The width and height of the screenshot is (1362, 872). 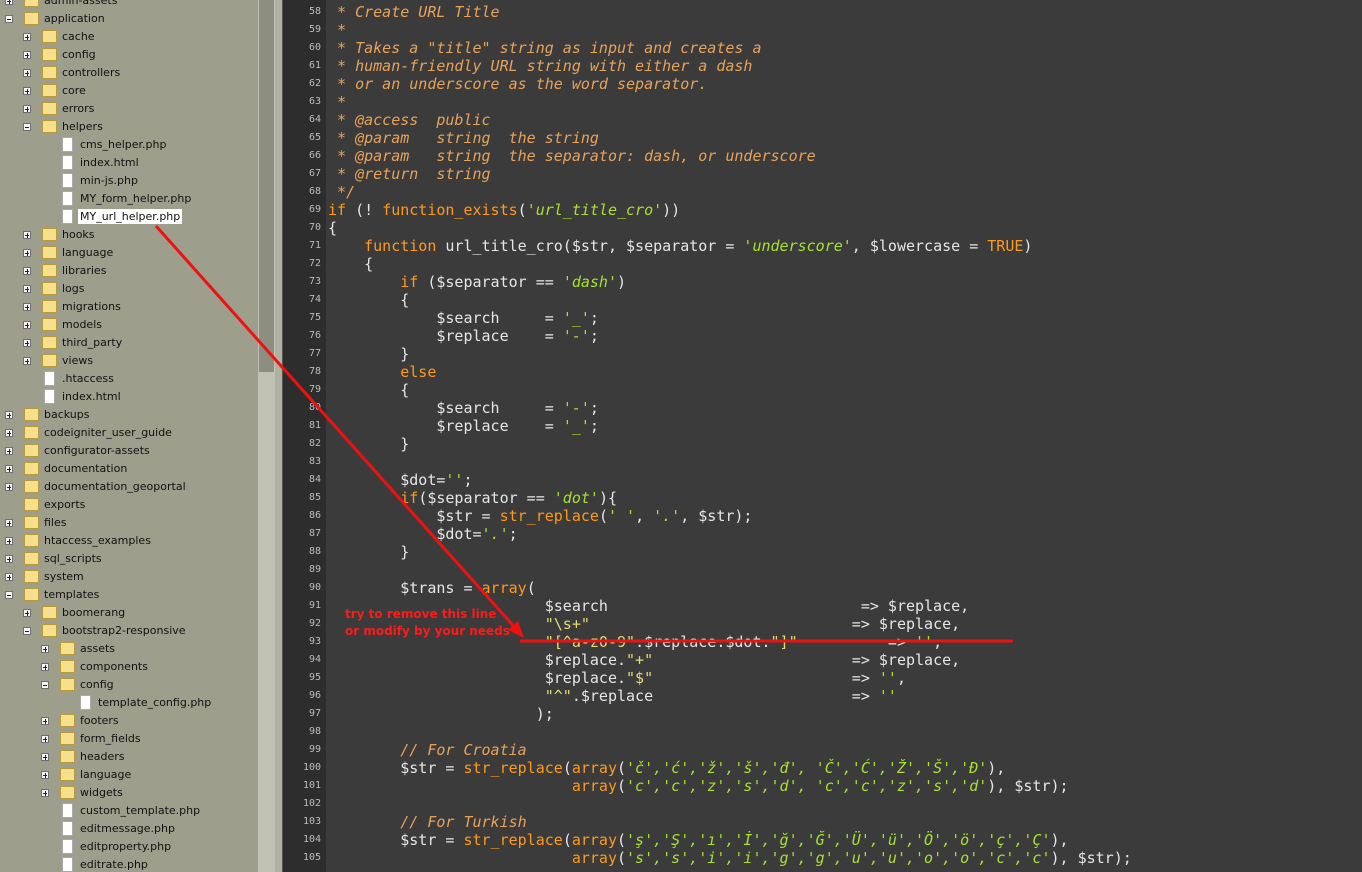 I want to click on code-line: // For Turkish, so click(x=427, y=822).